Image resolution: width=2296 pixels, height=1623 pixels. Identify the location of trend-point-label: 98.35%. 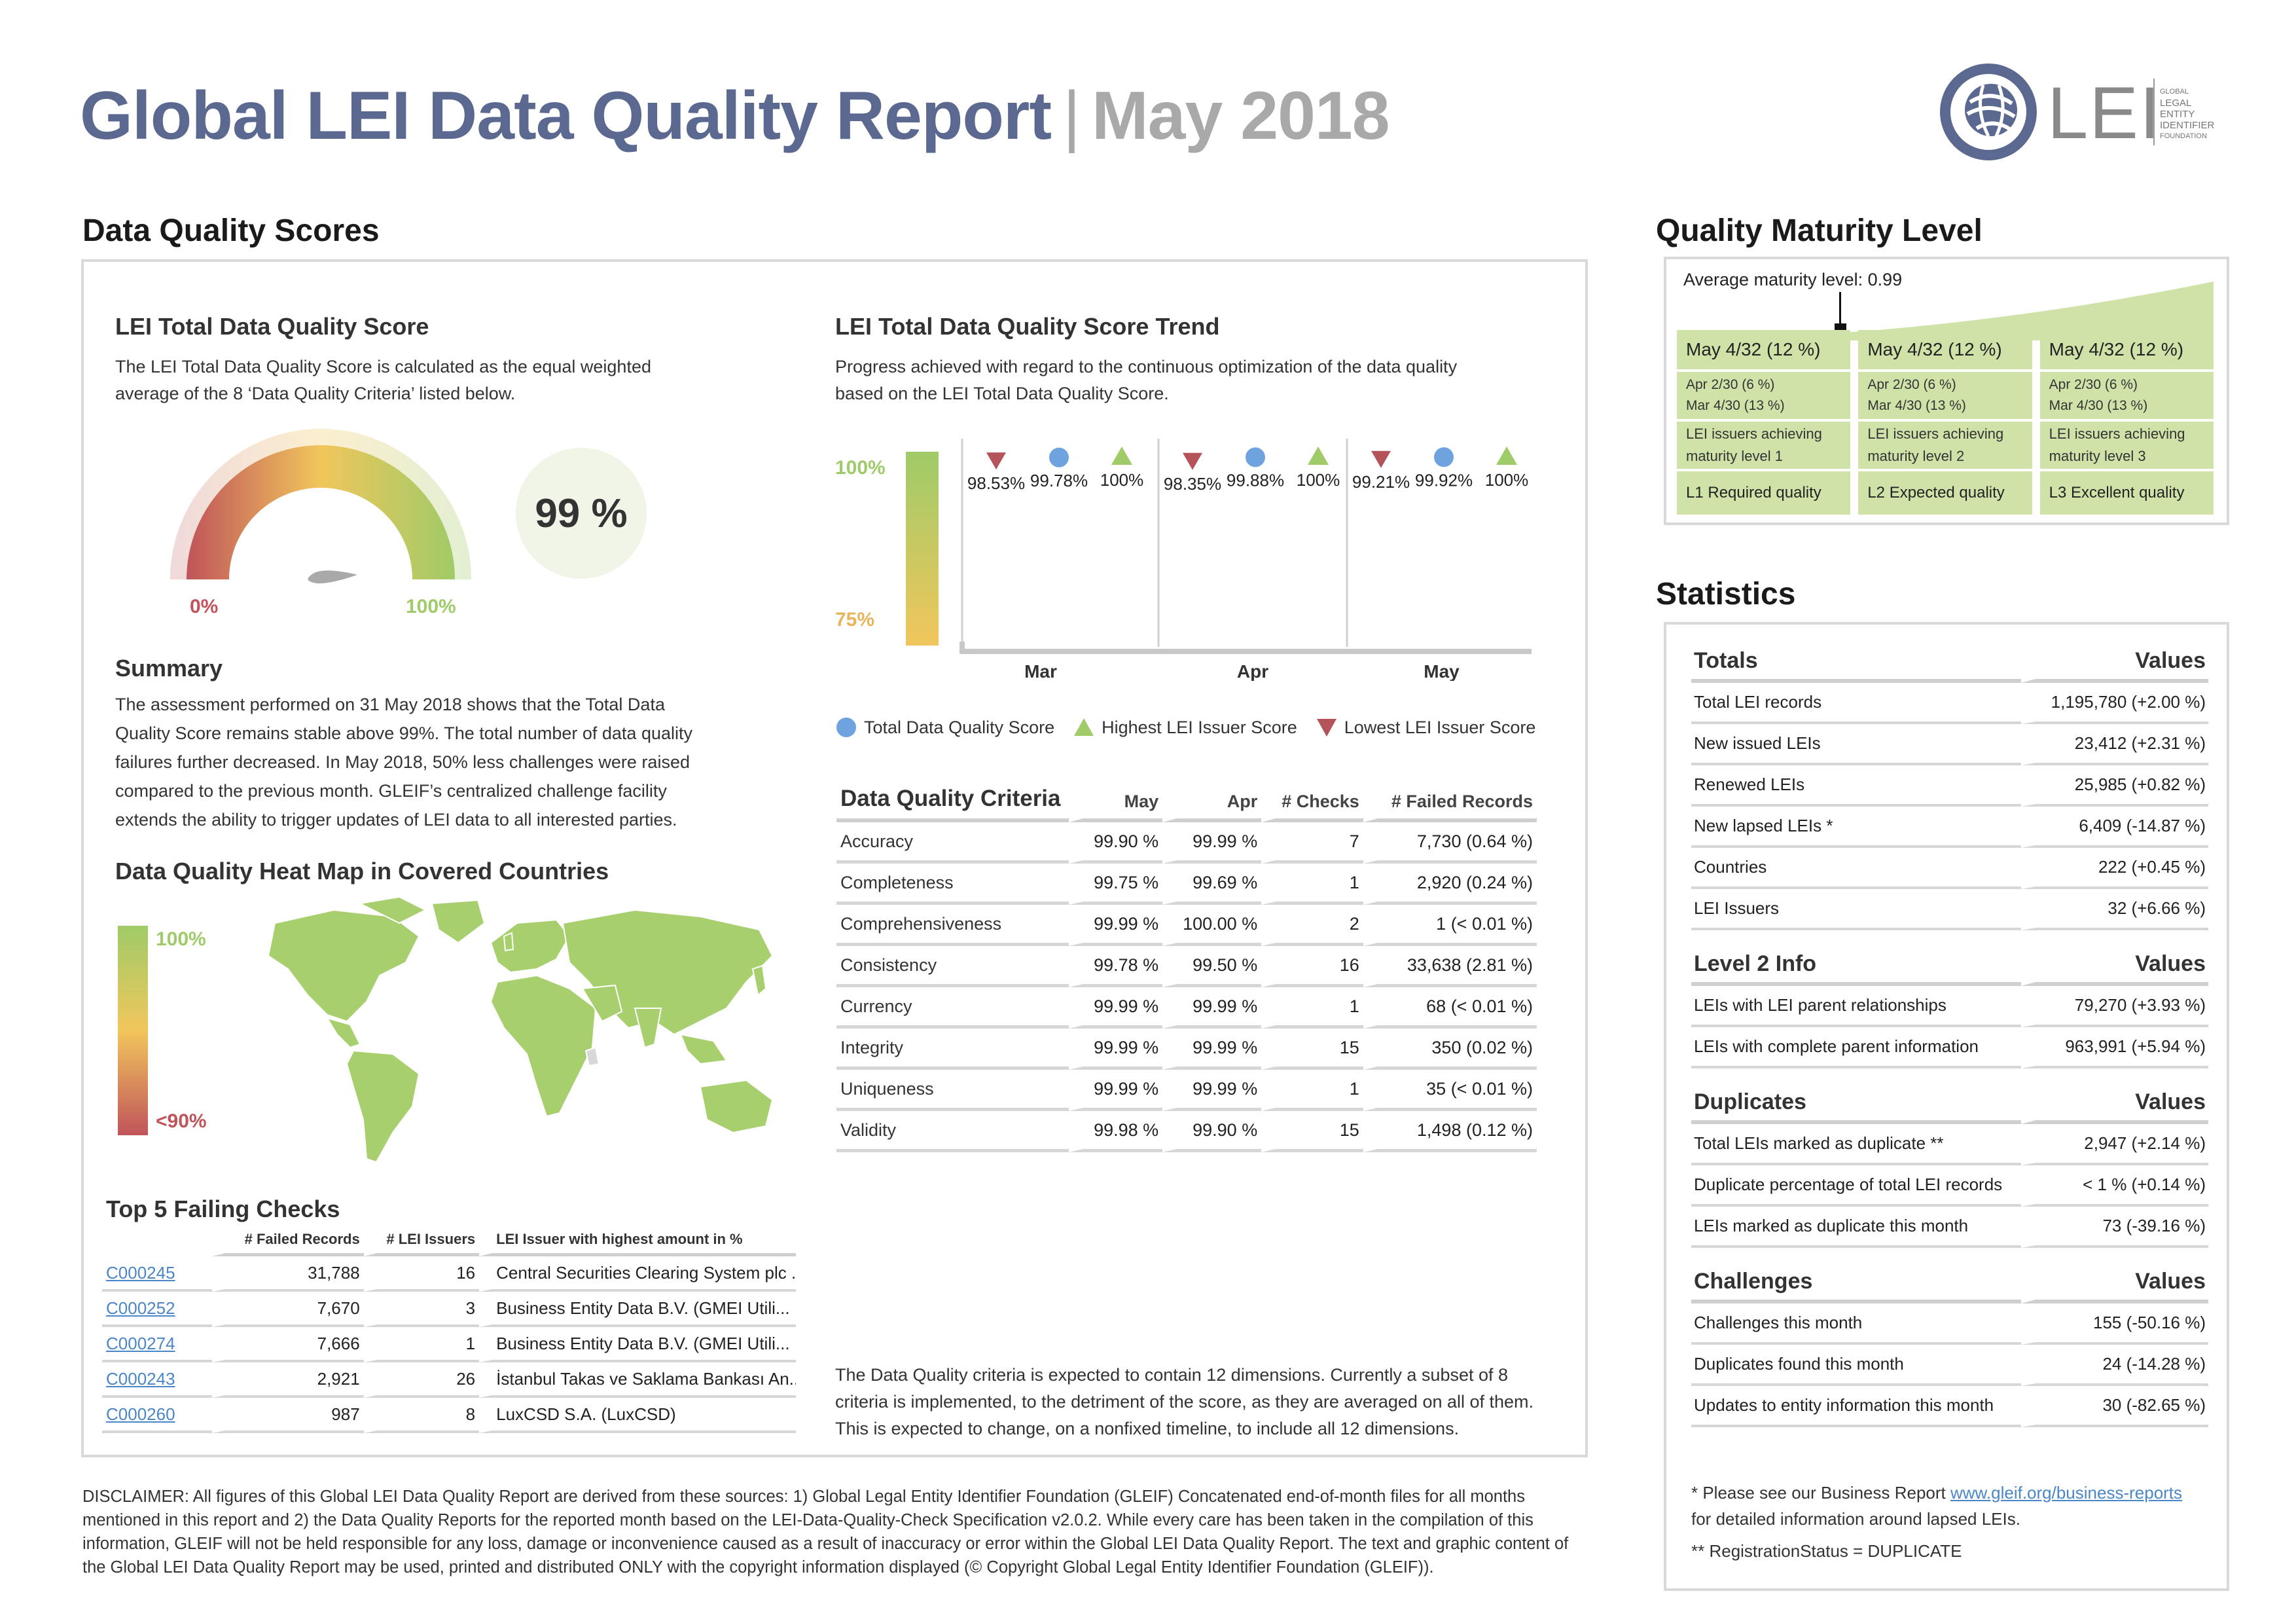
(1192, 484).